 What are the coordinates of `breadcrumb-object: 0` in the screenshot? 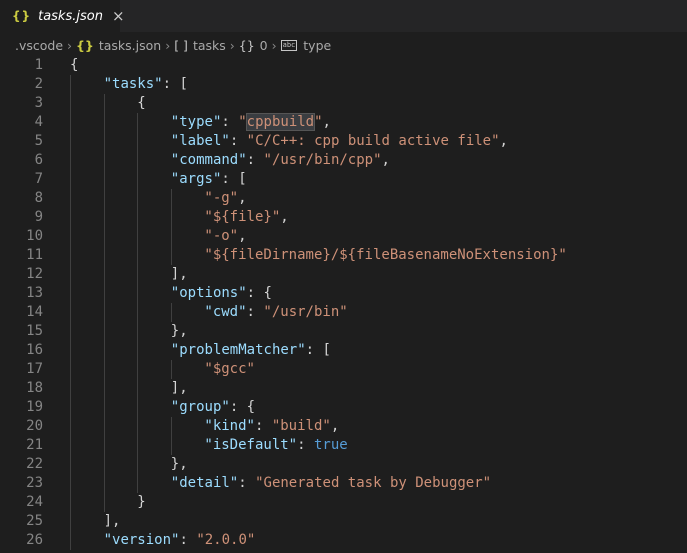 It's located at (264, 45).